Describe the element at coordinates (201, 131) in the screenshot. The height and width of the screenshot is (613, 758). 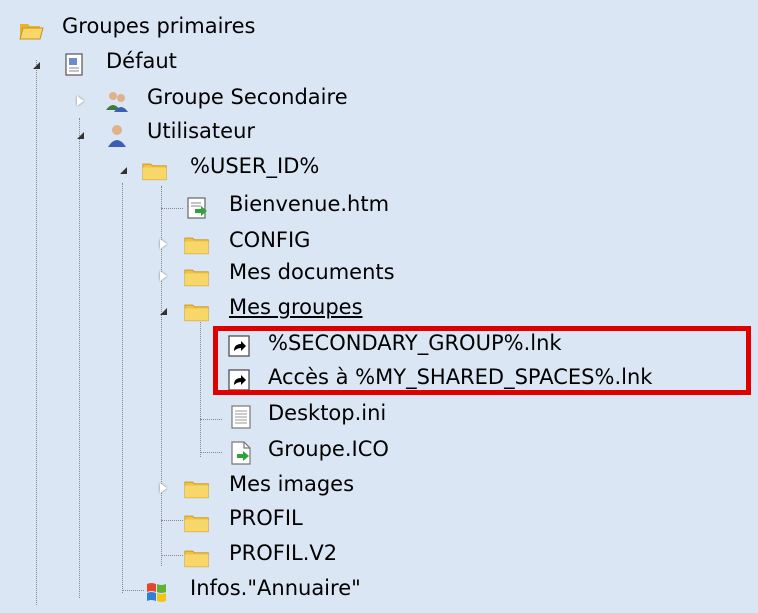
I see `node-label: Utilisateur` at that location.